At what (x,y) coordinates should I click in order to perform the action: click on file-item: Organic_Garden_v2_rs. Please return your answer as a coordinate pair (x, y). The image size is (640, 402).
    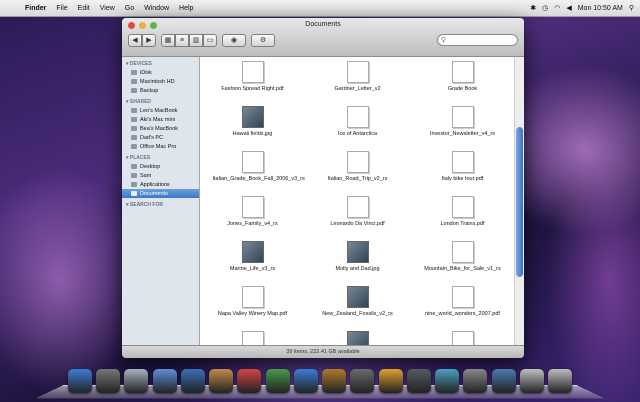
    Looking at the image, I should click on (462, 333).